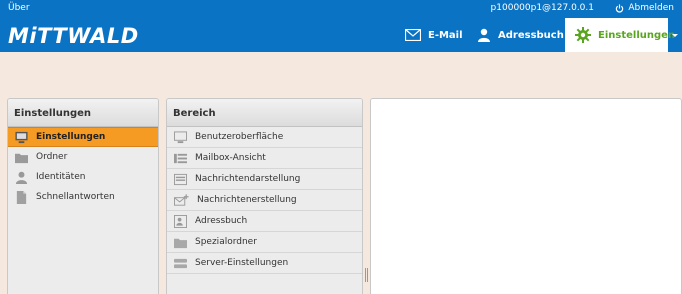  I want to click on section-item-schnellantworten: Schnellantworten, so click(83, 197).